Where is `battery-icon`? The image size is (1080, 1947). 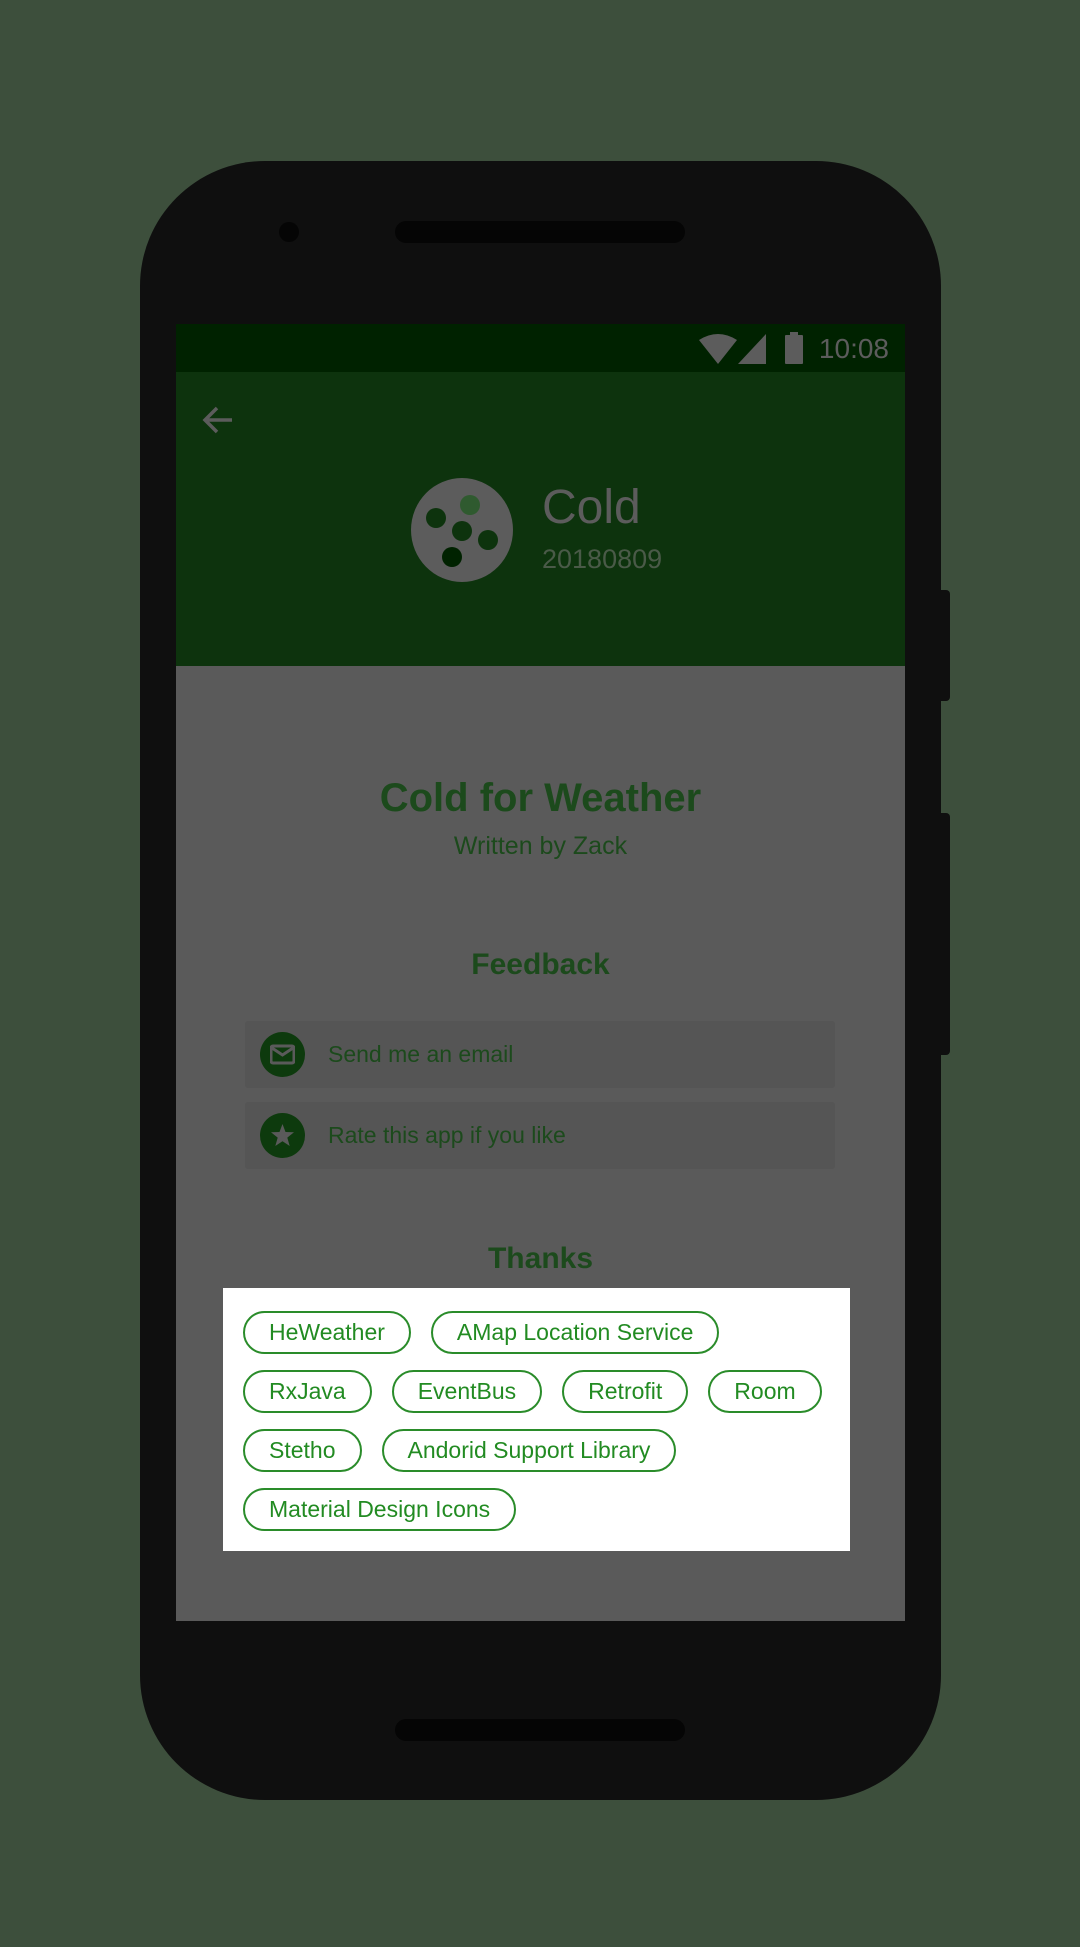
battery-icon is located at coordinates (794, 348).